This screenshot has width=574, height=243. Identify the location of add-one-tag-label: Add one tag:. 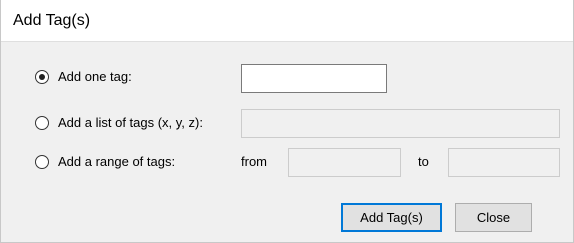
(95, 76).